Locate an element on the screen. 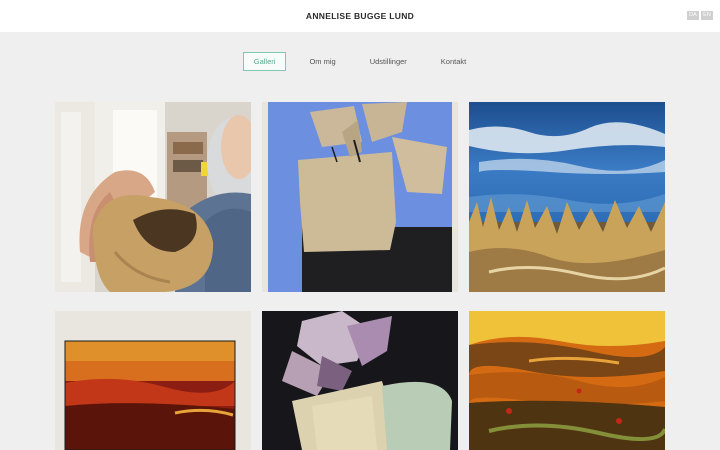  artist-with-bowl-image is located at coordinates (153, 197).